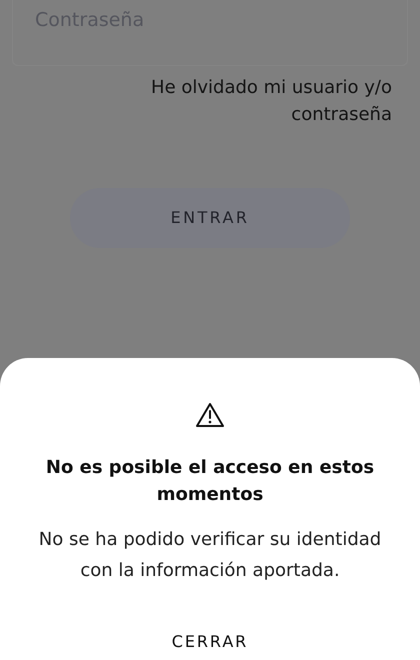 The image size is (420, 660). What do you see at coordinates (210, 415) in the screenshot?
I see `warning-icon` at bounding box center [210, 415].